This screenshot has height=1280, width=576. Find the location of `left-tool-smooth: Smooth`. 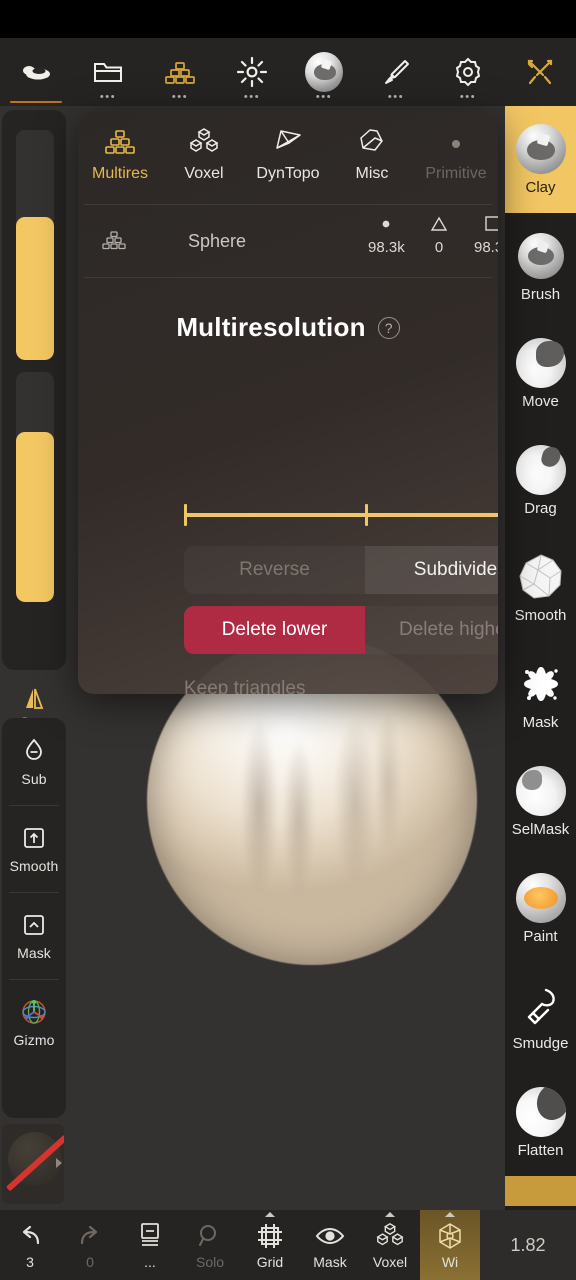

left-tool-smooth: Smooth is located at coordinates (34, 848).